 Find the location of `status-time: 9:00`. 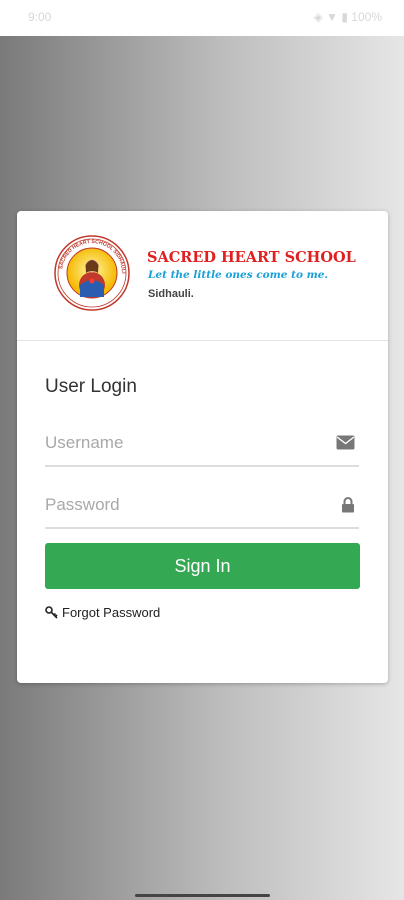

status-time: 9:00 is located at coordinates (40, 17).